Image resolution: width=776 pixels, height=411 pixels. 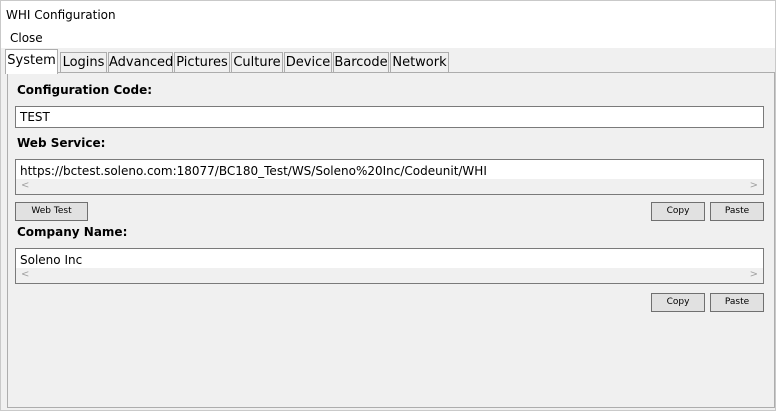 What do you see at coordinates (83, 62) in the screenshot?
I see `tab-logins: Logins` at bounding box center [83, 62].